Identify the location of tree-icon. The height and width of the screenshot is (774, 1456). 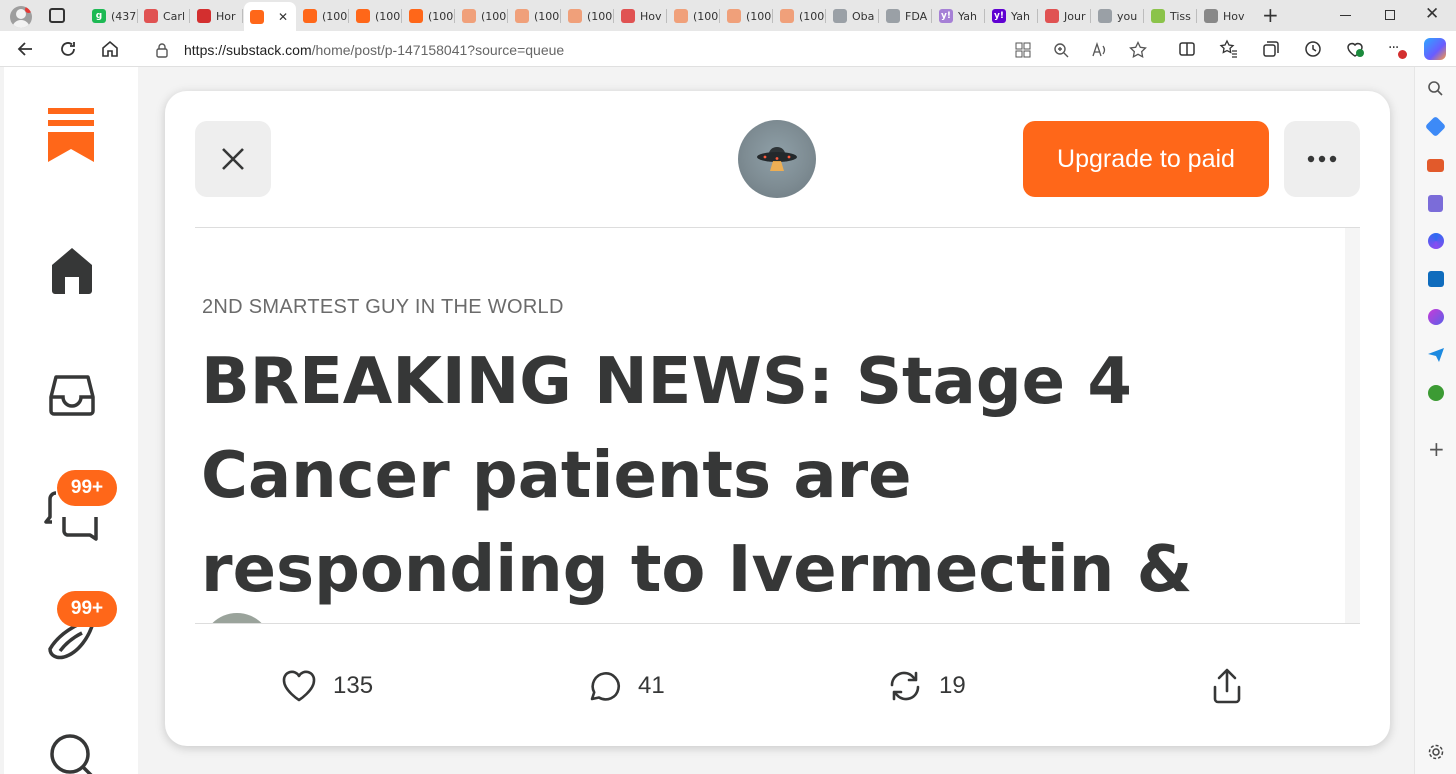
(1436, 393).